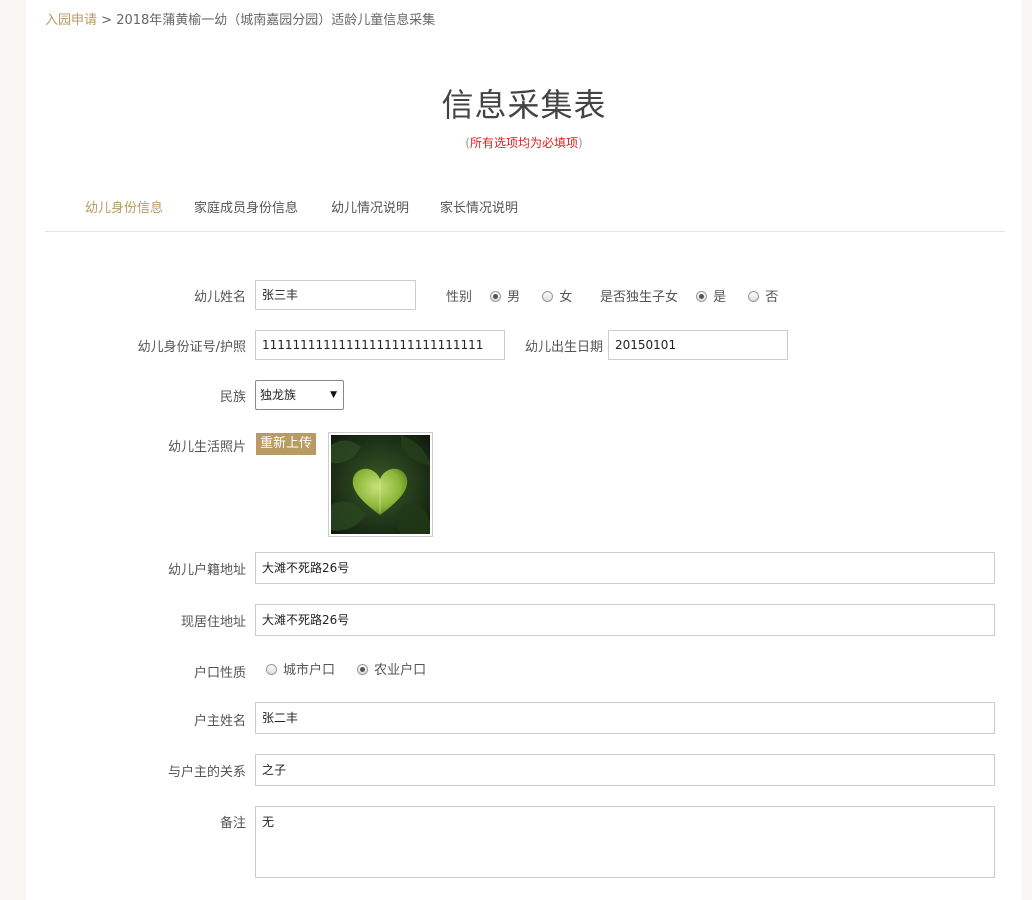  What do you see at coordinates (232, 397) in the screenshot?
I see `ethnicity-label: 民族` at bounding box center [232, 397].